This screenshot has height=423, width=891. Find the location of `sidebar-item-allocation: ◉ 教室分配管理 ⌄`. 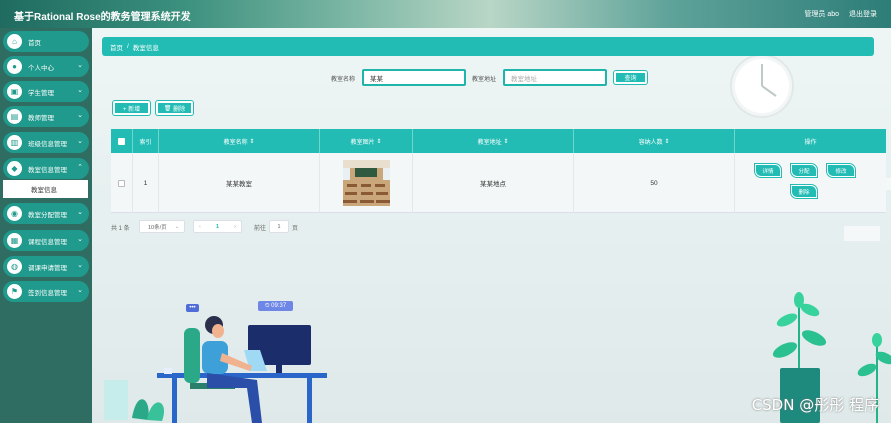

sidebar-item-allocation: ◉ 教室分配管理 ⌄ is located at coordinates (46, 213).